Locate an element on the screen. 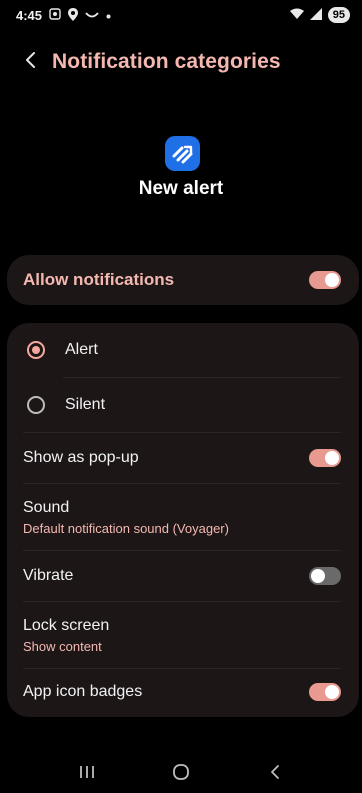  show-popup-row: Show as pop-up is located at coordinates (183, 458).